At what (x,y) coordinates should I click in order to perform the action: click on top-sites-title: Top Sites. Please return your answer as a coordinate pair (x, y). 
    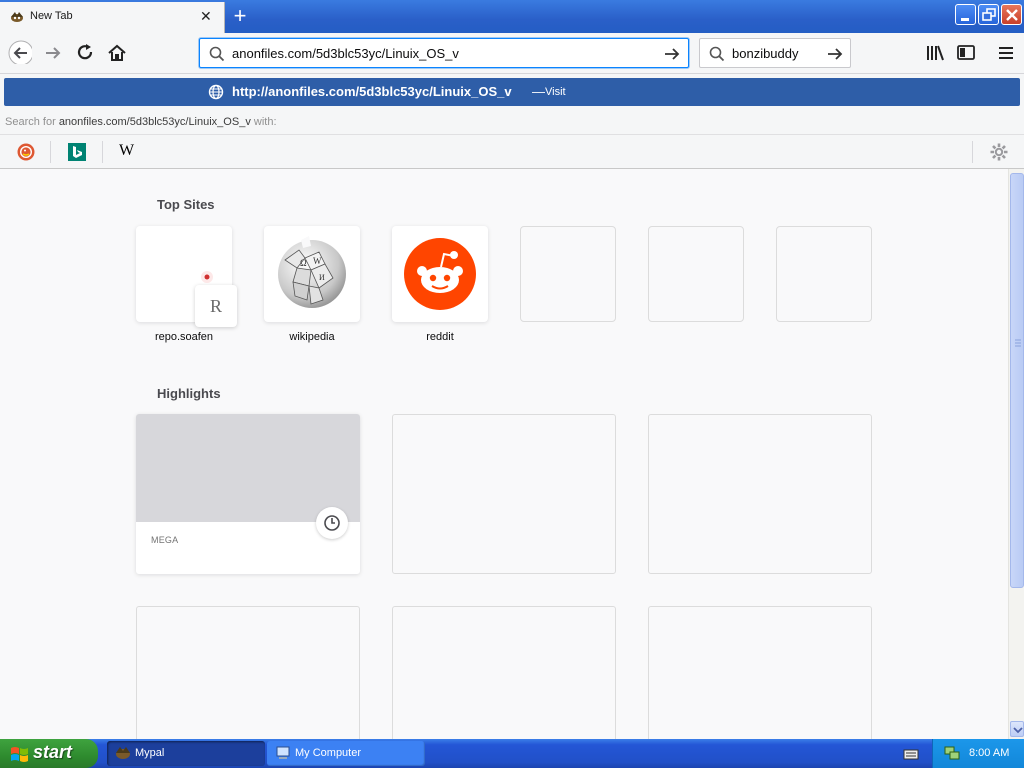
    Looking at the image, I should click on (186, 204).